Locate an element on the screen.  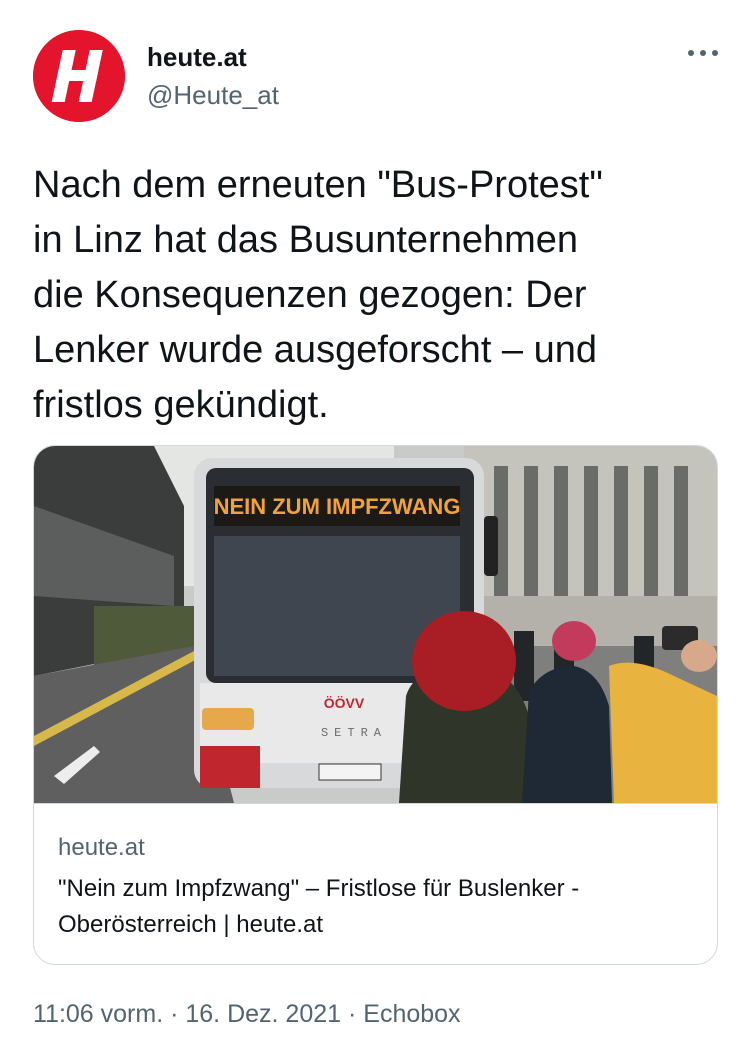
more-horizontal-icon is located at coordinates (703, 53).